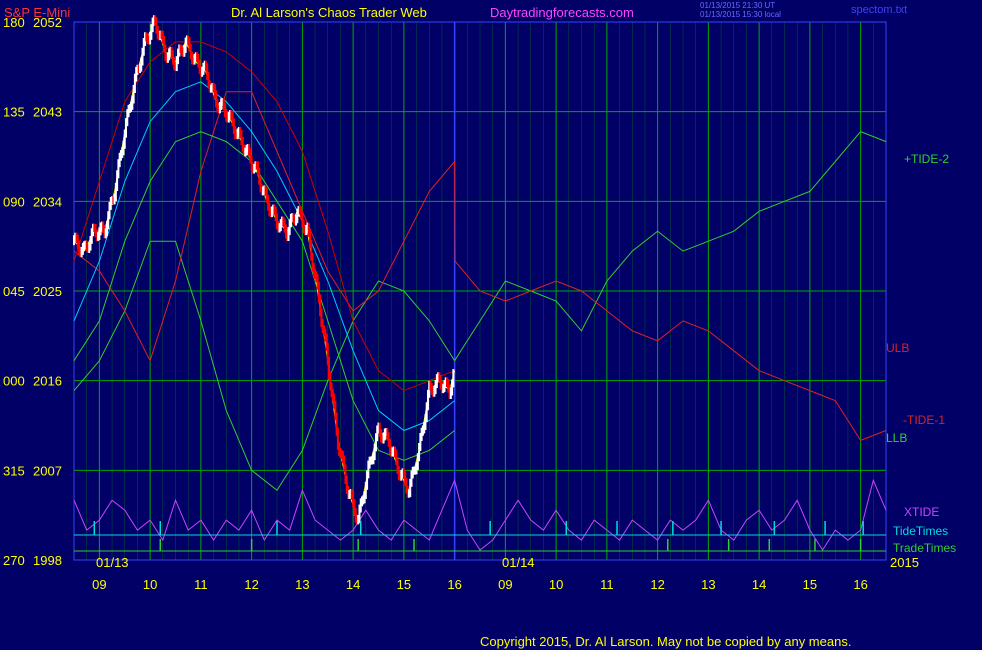 The width and height of the screenshot is (982, 650). What do you see at coordinates (14, 112) in the screenshot?
I see `y-tick-angle: 135` at bounding box center [14, 112].